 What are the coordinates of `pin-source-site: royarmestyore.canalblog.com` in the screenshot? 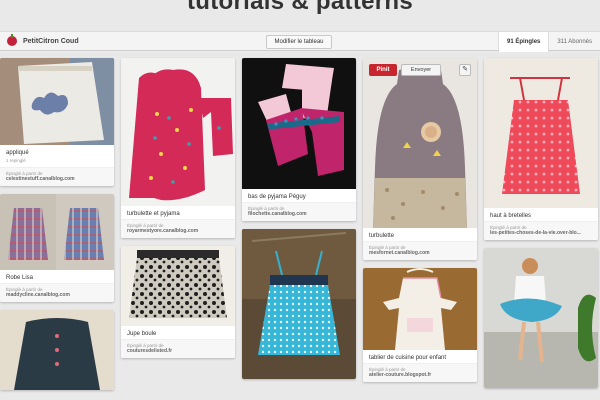 It's located at (178, 231).